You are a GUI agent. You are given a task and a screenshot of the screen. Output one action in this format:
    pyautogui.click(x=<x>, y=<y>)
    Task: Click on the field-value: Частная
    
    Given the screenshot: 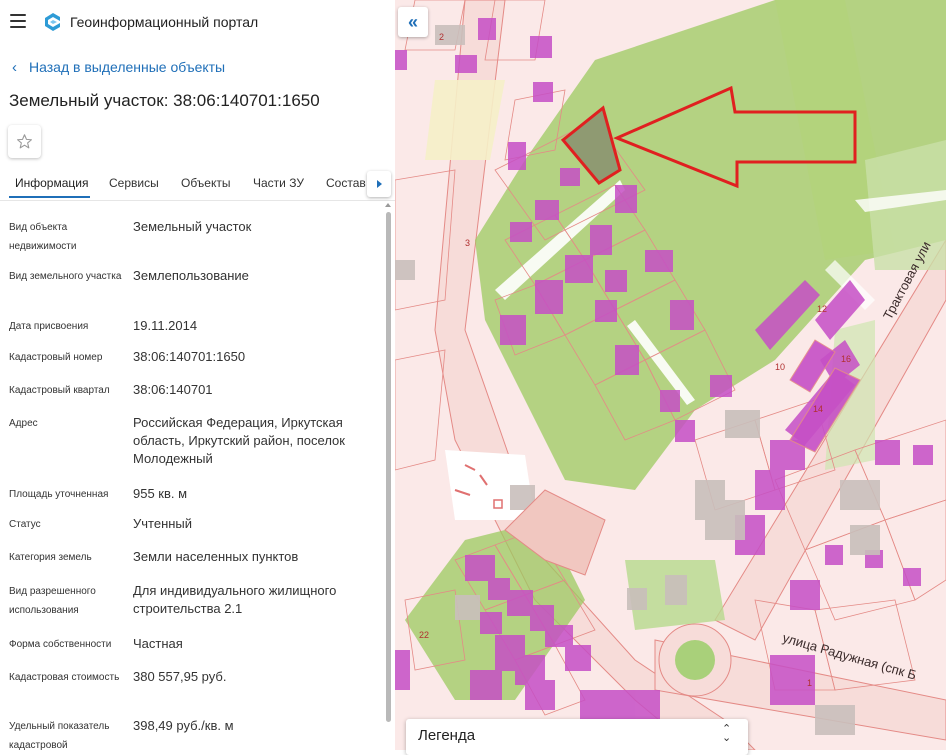 What is the action you would take?
    pyautogui.click(x=158, y=643)
    